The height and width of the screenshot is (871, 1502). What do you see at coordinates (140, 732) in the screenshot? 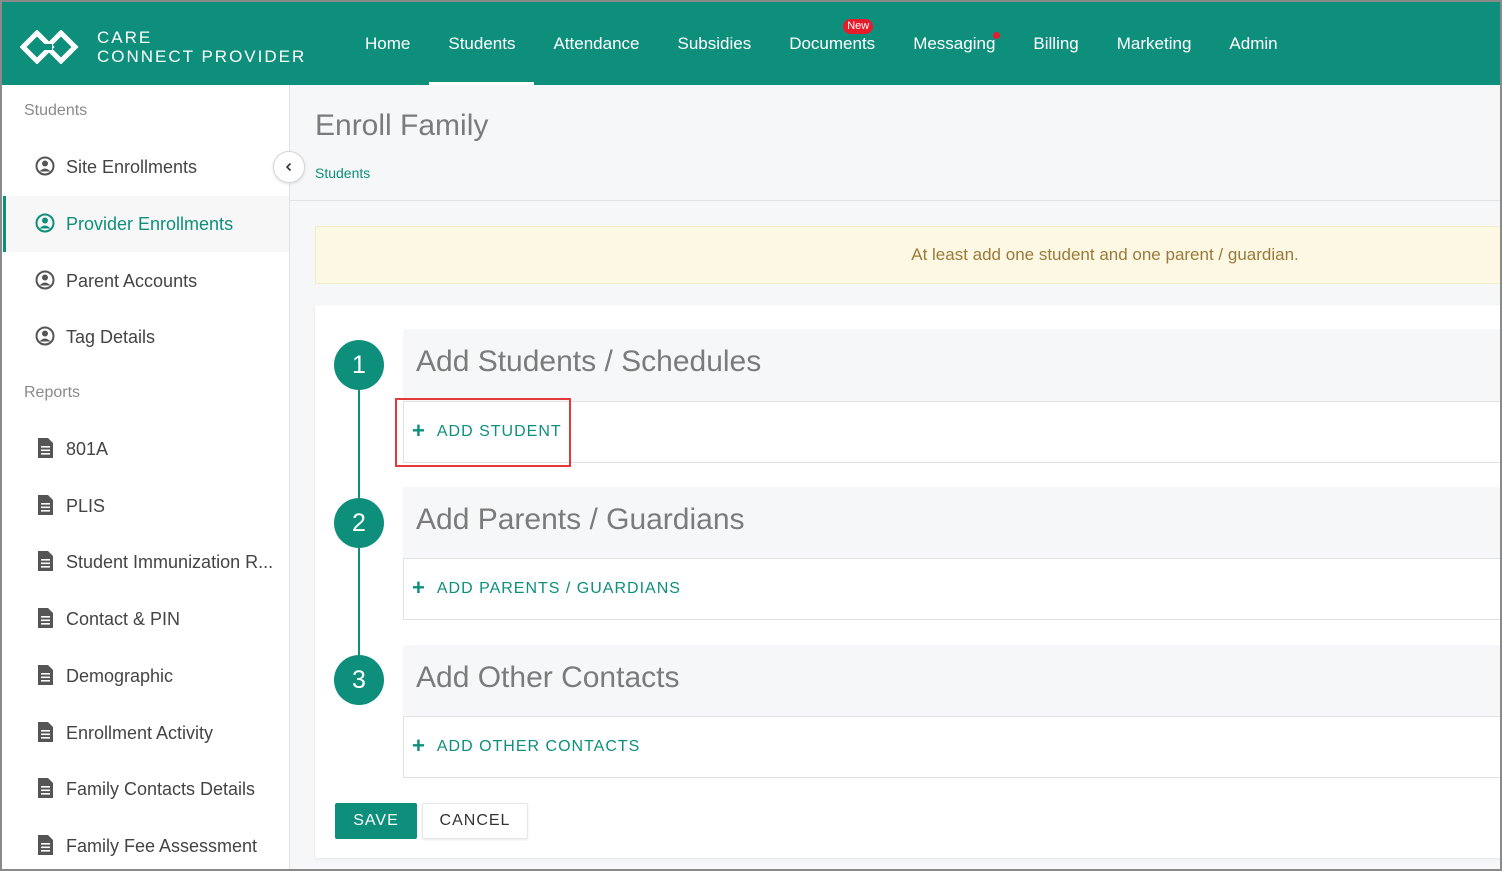
I see `sidebar-item-label: Enrollment Activity` at bounding box center [140, 732].